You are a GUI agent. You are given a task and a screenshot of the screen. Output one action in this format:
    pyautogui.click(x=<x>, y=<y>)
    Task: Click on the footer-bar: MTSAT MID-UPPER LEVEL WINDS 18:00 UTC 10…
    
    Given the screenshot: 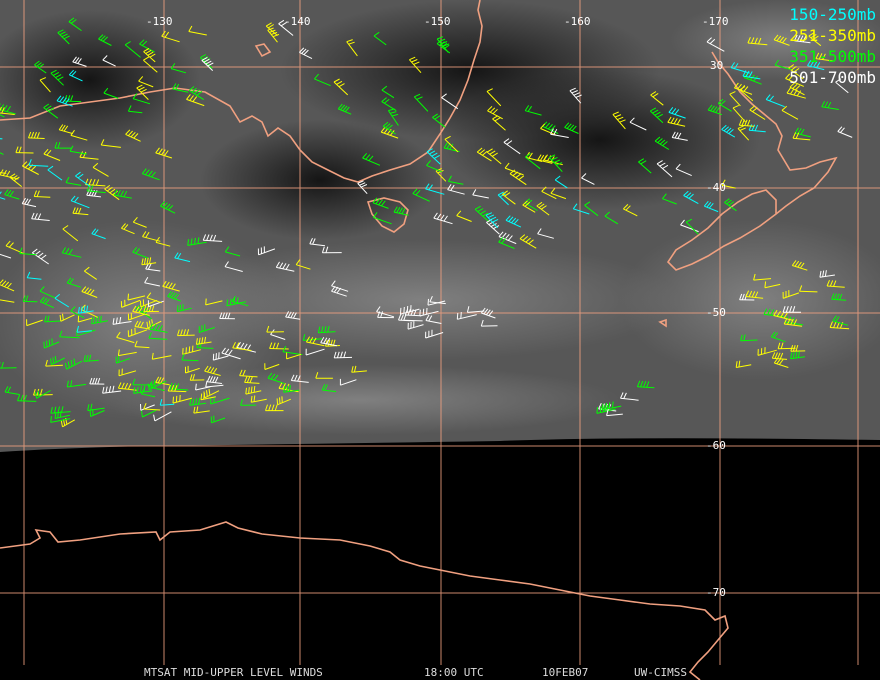 What is the action you would take?
    pyautogui.click(x=440, y=672)
    